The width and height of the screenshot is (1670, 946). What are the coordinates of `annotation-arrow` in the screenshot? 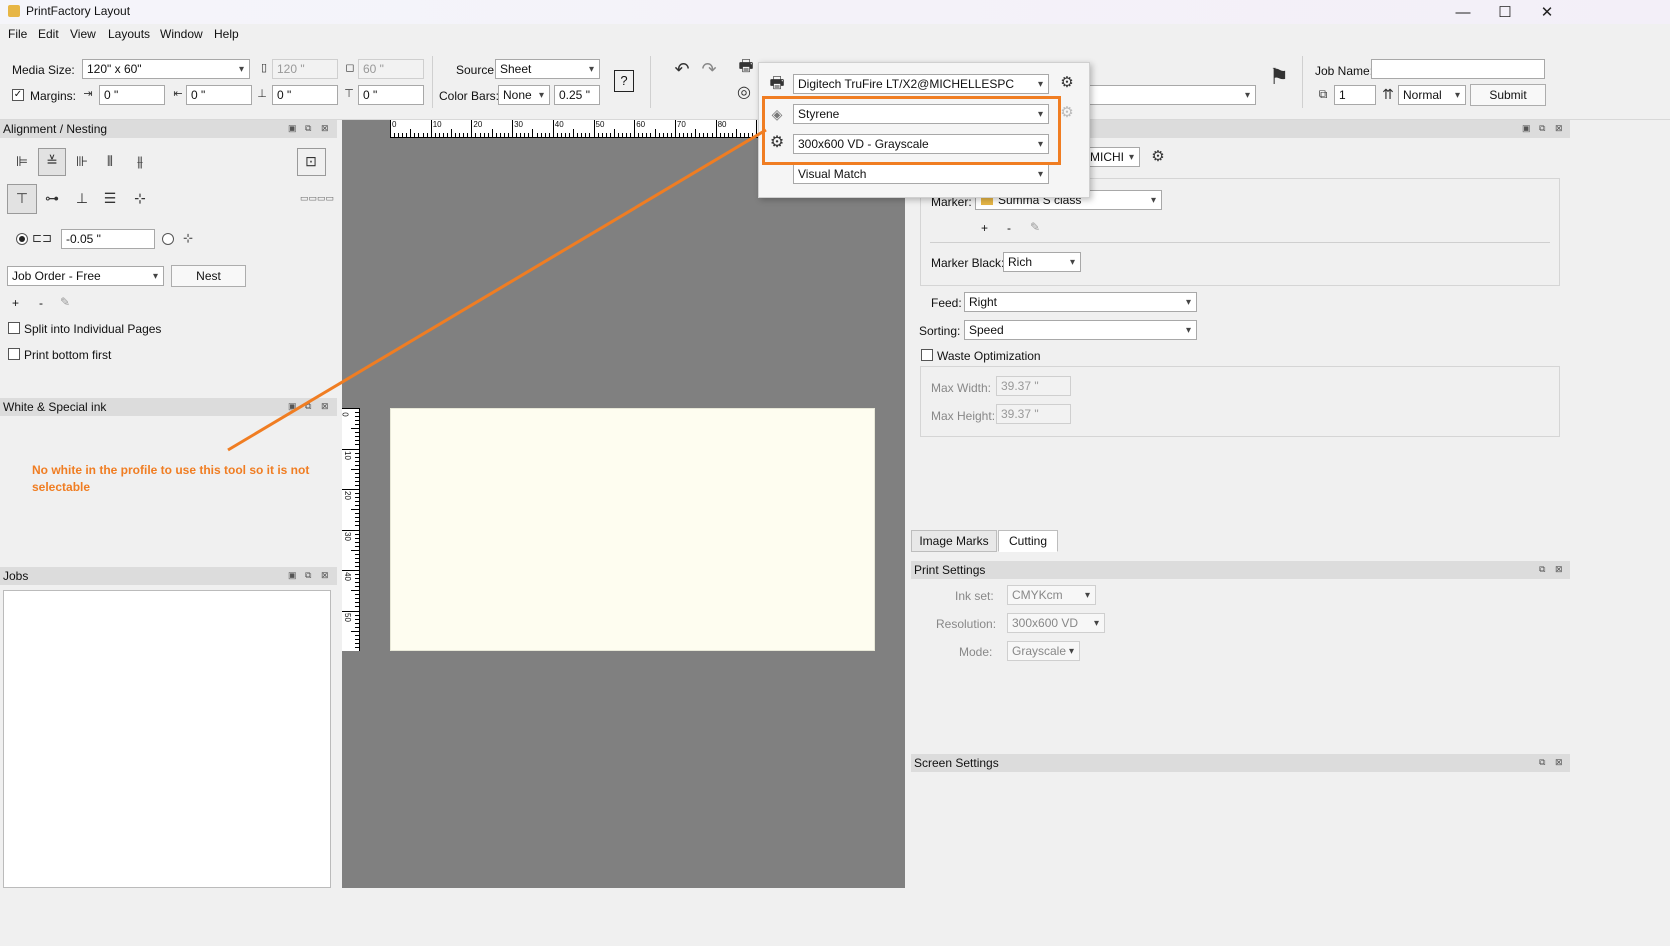 It's located at (497, 290).